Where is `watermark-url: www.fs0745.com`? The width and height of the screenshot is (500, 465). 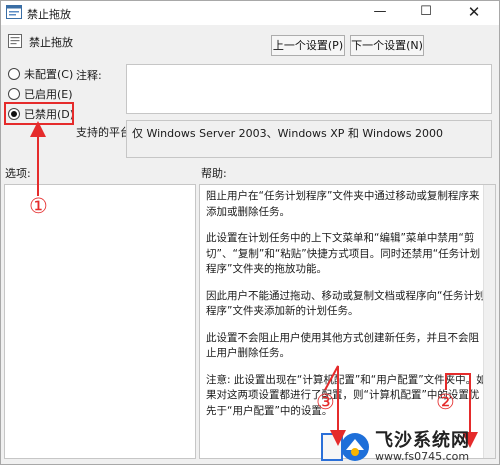
watermark-url: www.fs0745.com is located at coordinates (422, 456).